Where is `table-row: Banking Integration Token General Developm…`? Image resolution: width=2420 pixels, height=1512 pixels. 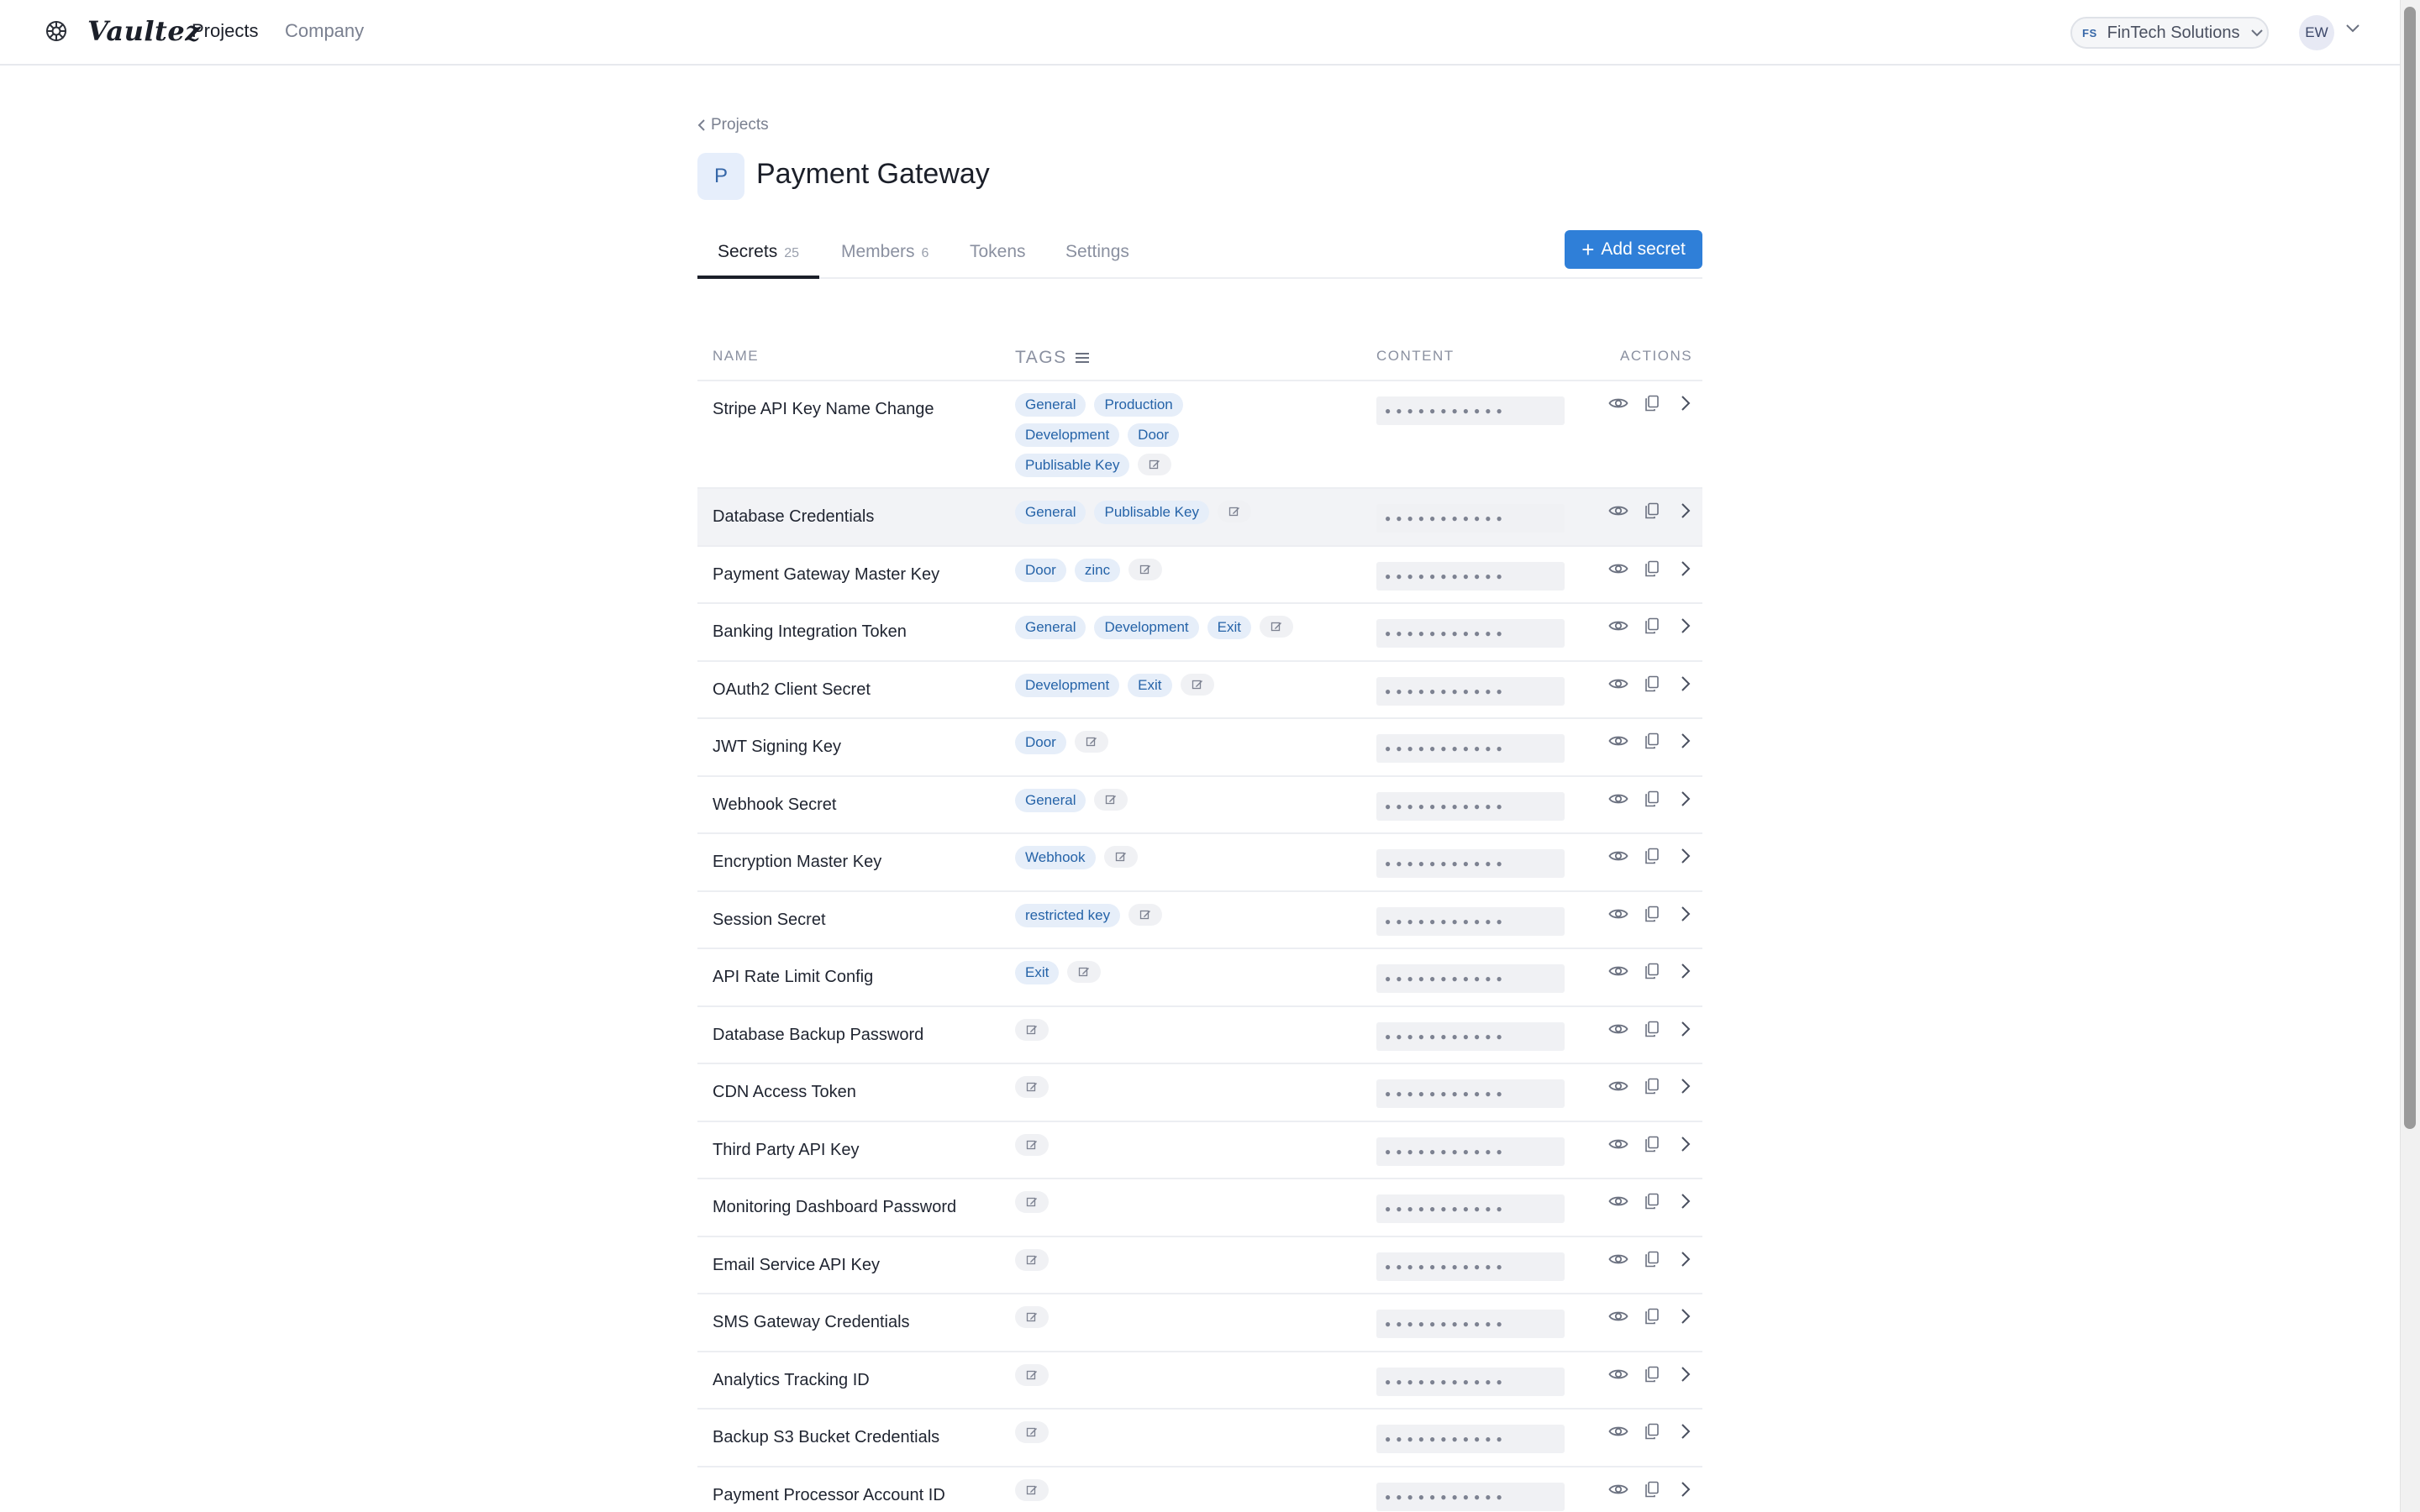
table-row: Banking Integration Token General Developm… is located at coordinates (1199, 633).